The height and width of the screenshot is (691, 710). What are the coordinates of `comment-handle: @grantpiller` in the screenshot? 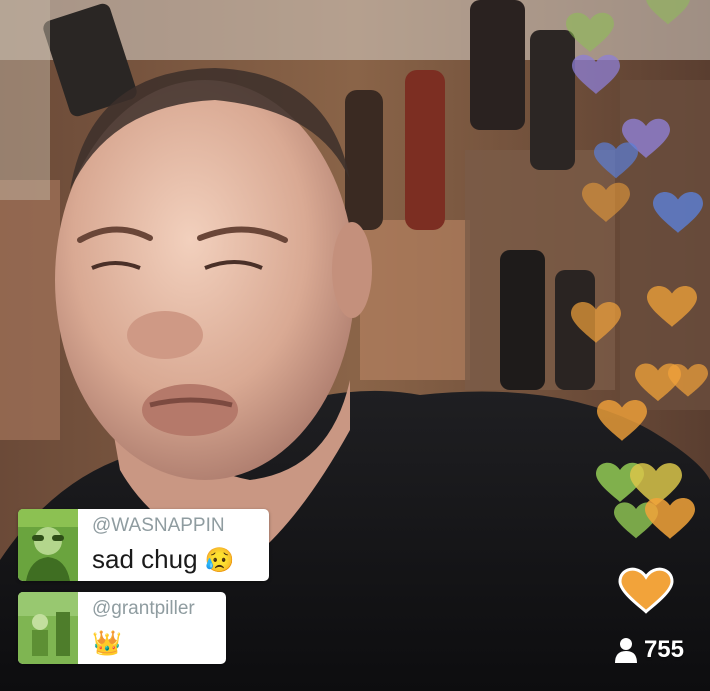 It's located at (143, 609).